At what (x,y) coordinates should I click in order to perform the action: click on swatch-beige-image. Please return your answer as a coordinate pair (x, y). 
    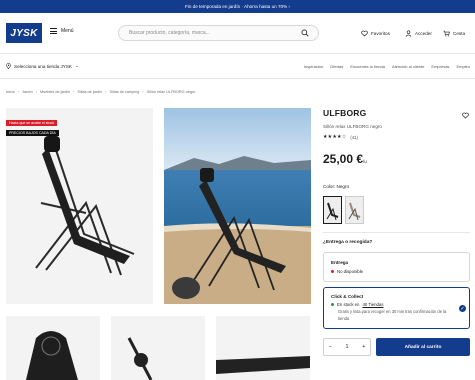
    Looking at the image, I should click on (354, 211).